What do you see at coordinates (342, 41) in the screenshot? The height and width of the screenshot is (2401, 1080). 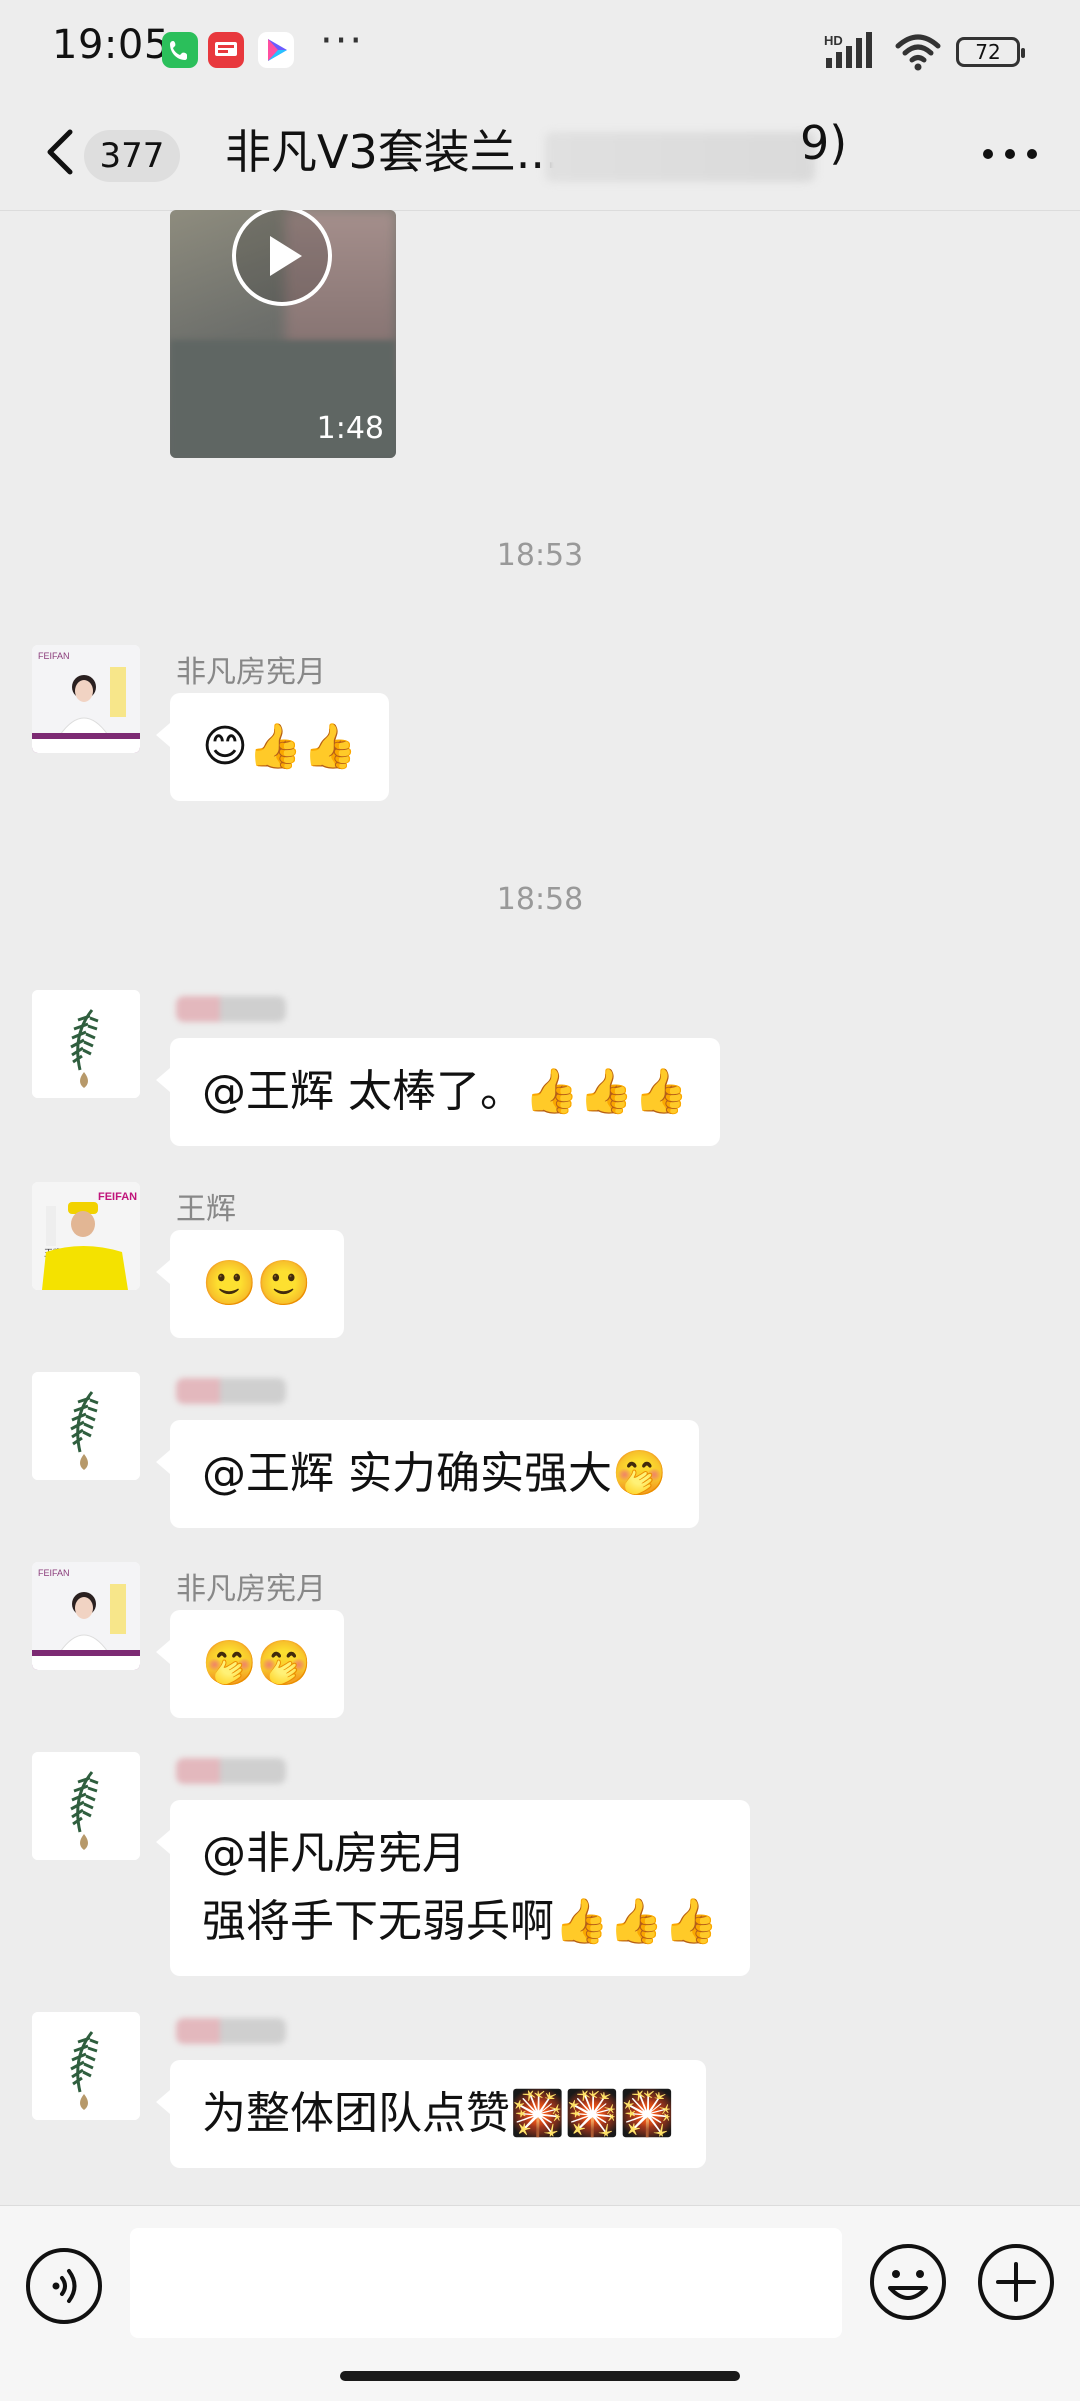 I see `status-more-dots: ···` at bounding box center [342, 41].